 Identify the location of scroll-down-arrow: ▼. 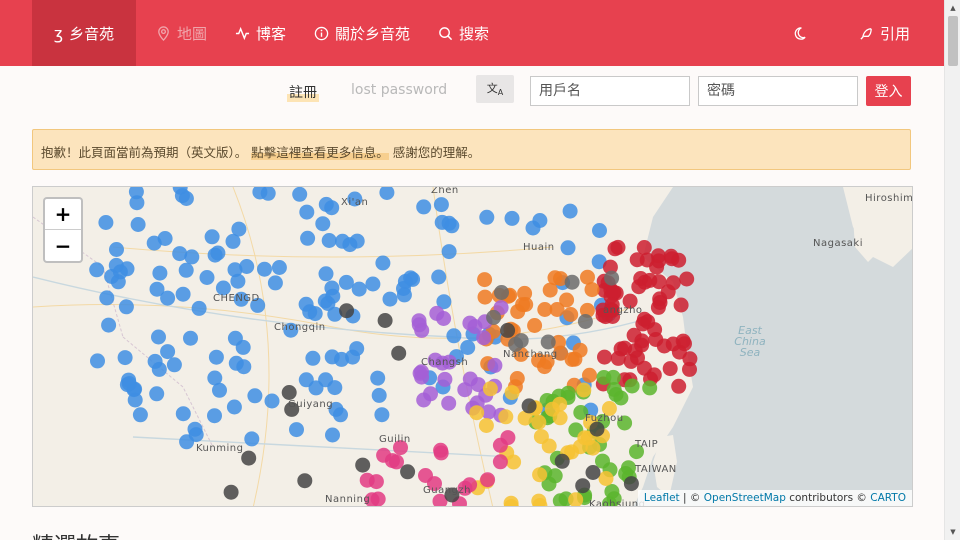
(952, 532).